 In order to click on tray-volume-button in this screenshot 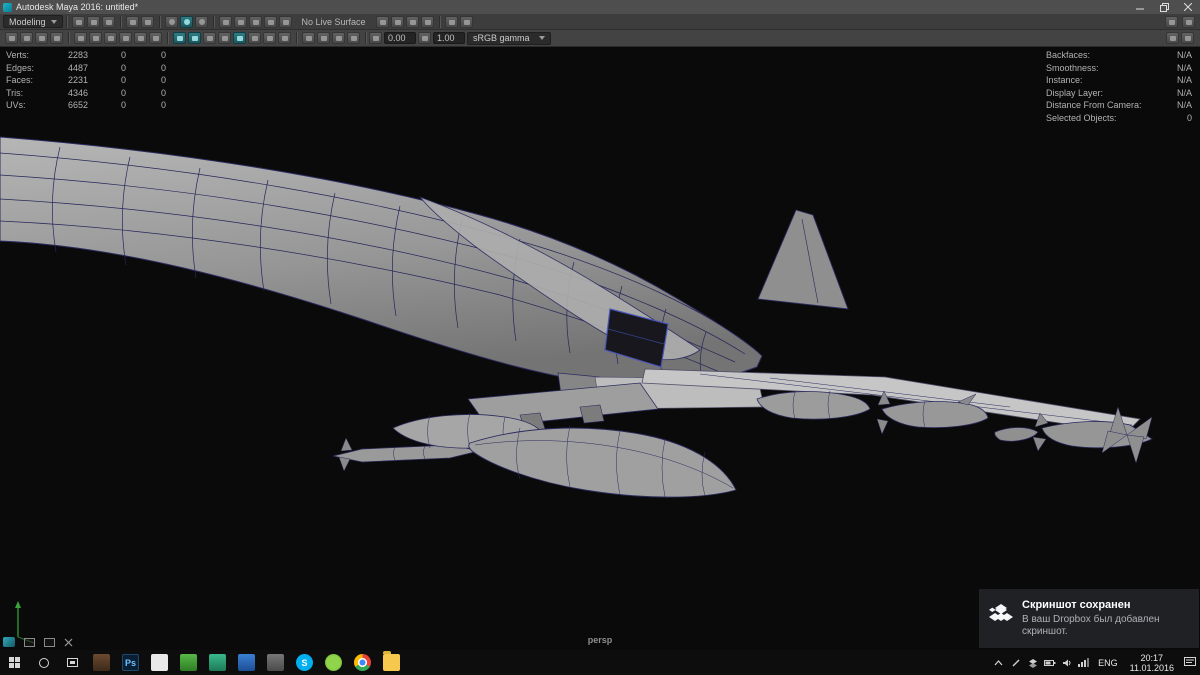, I will do `click(1066, 663)`.